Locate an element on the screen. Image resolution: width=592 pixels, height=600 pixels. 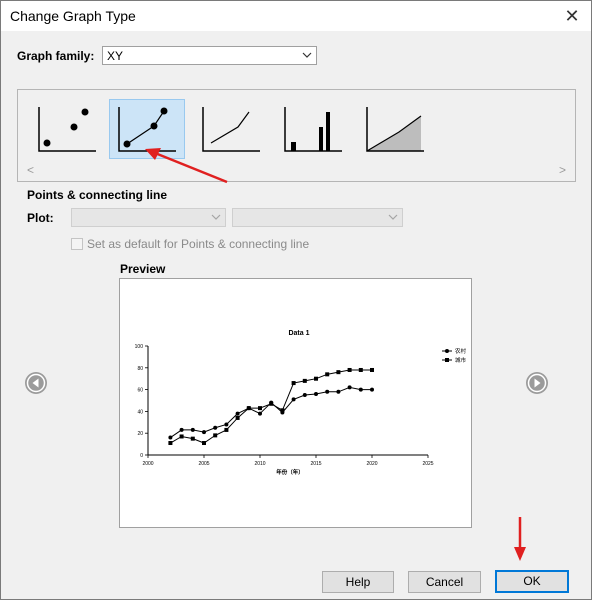
scroll-left-icon: < is located at coordinates (30, 170).